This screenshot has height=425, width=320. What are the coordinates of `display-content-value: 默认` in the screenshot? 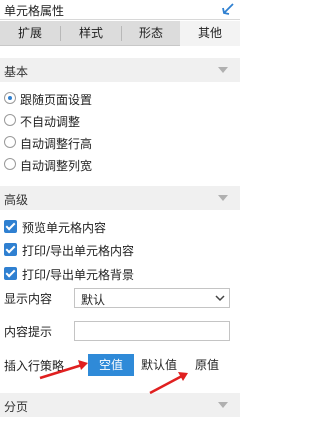 It's located at (93, 300).